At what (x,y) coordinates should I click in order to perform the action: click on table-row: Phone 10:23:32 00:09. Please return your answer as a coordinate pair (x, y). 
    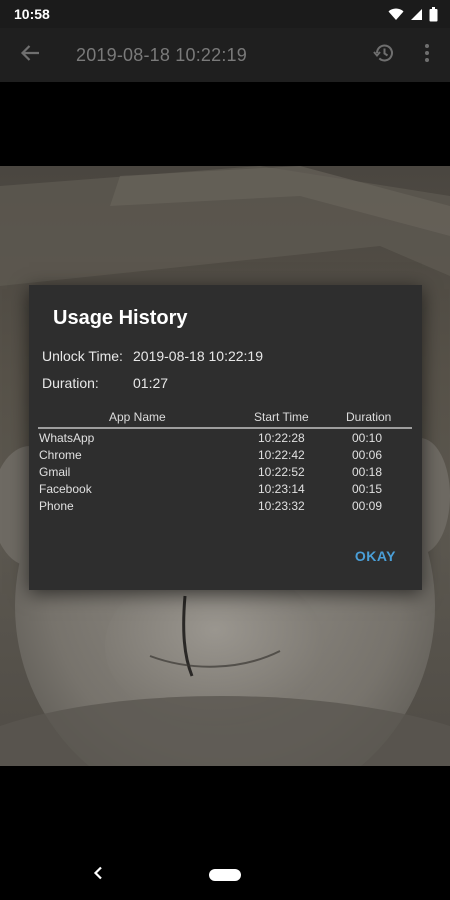
    Looking at the image, I should click on (225, 507).